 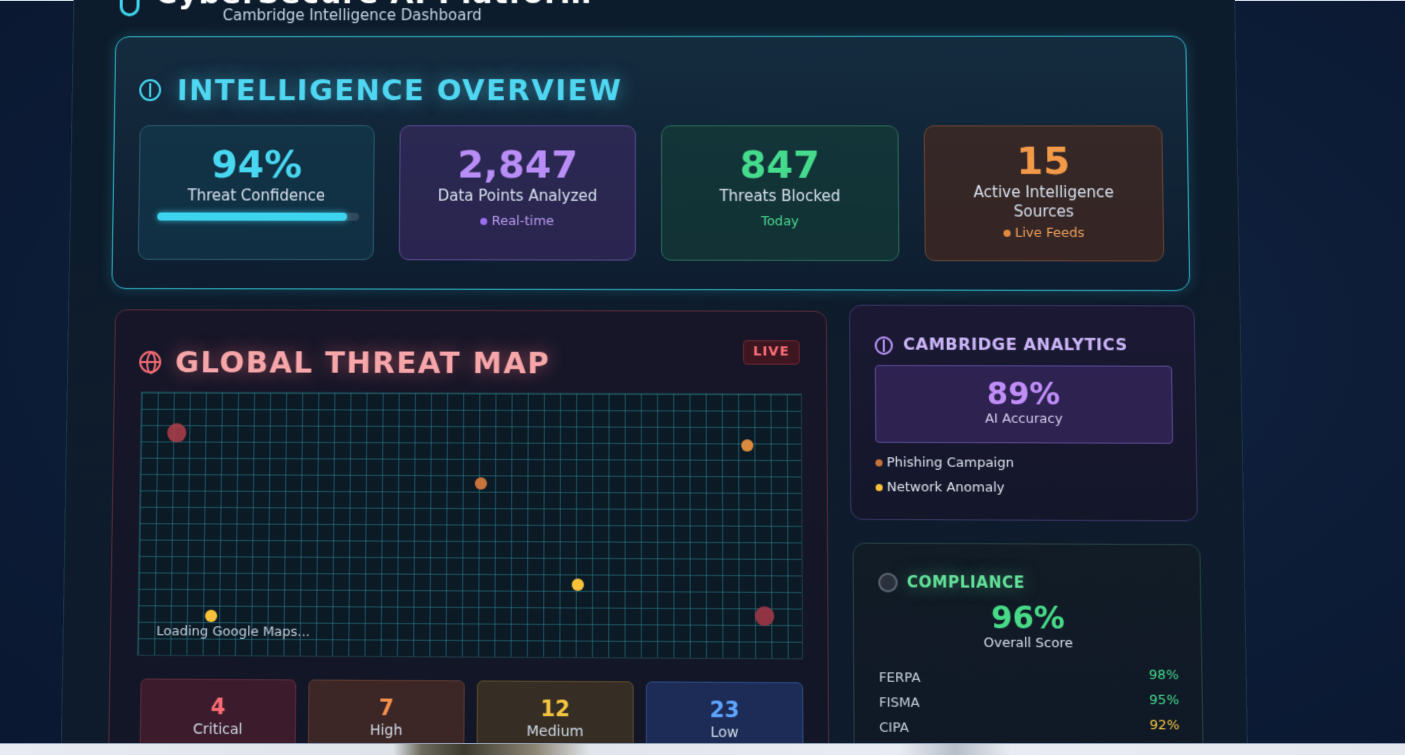 I want to click on app-subtitle: Cambridge Intelligence Dashboard, so click(x=352, y=15).